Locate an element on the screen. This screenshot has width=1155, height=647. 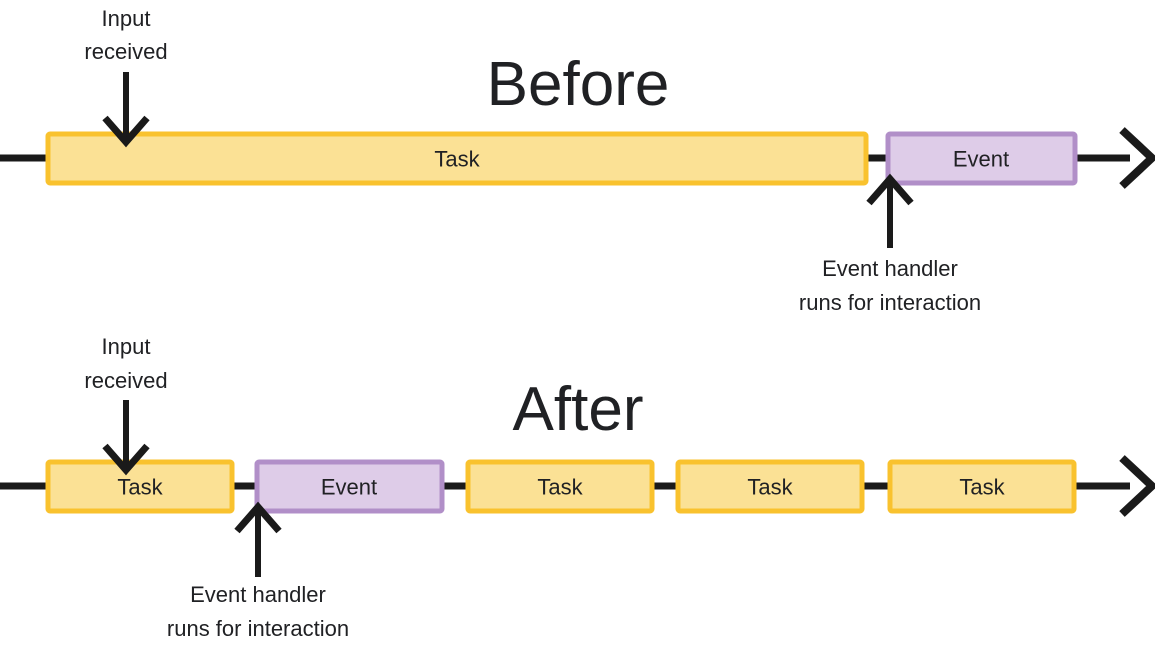
after-annotation-input-received: Input received is located at coordinates (126, 405).